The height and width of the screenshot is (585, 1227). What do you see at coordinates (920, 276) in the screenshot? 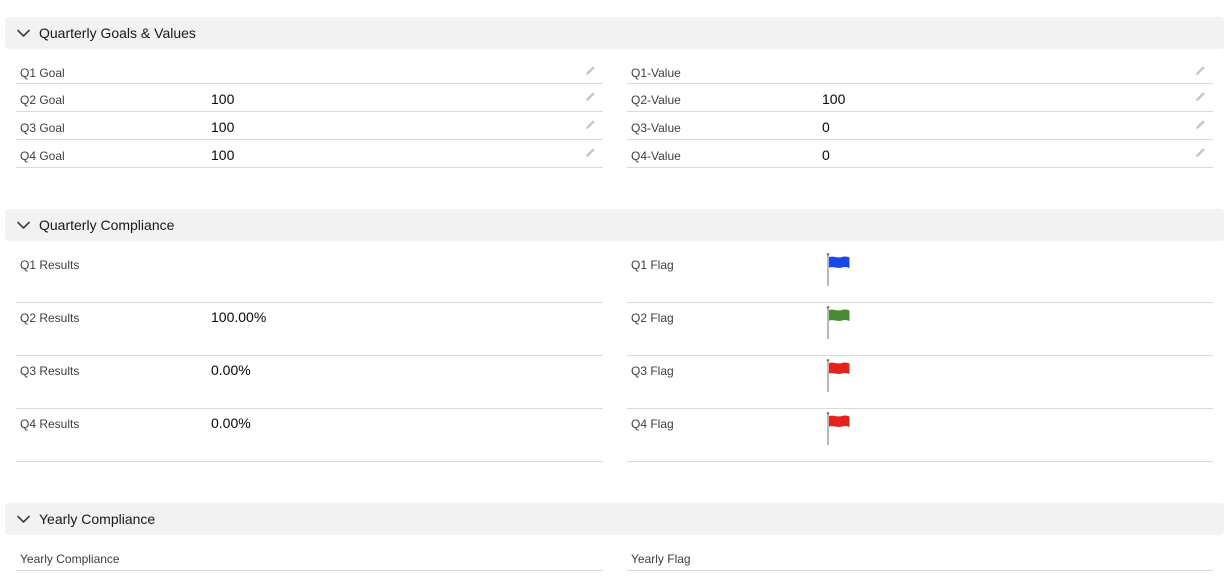
I see `field-q1-flag: Q1 Flag` at bounding box center [920, 276].